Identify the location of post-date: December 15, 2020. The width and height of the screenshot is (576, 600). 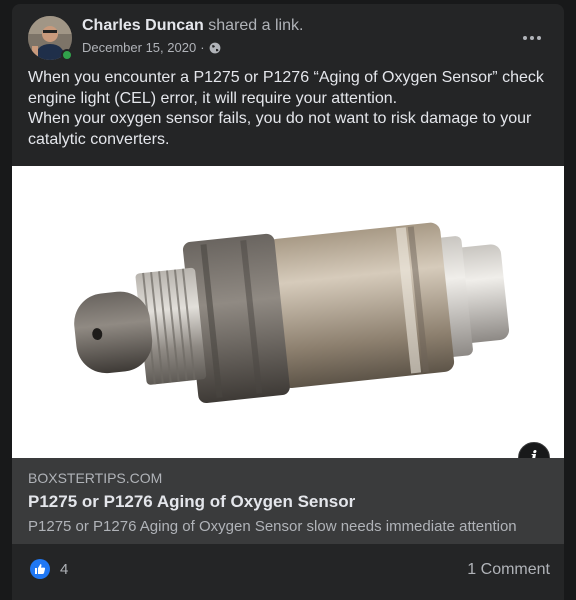
(139, 47).